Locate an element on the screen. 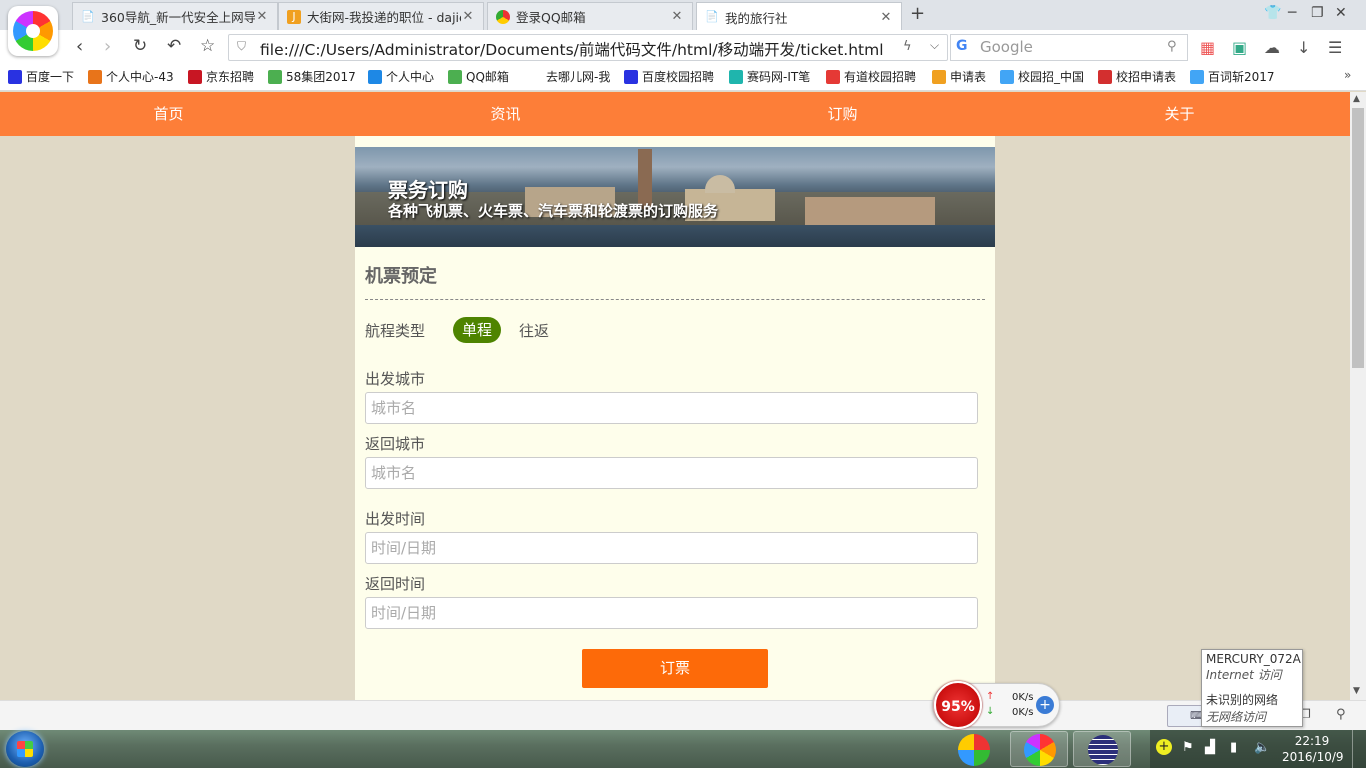 Image resolution: width=1366 pixels, height=768 pixels. bookmark-item: 58集团2017 is located at coordinates (312, 76).